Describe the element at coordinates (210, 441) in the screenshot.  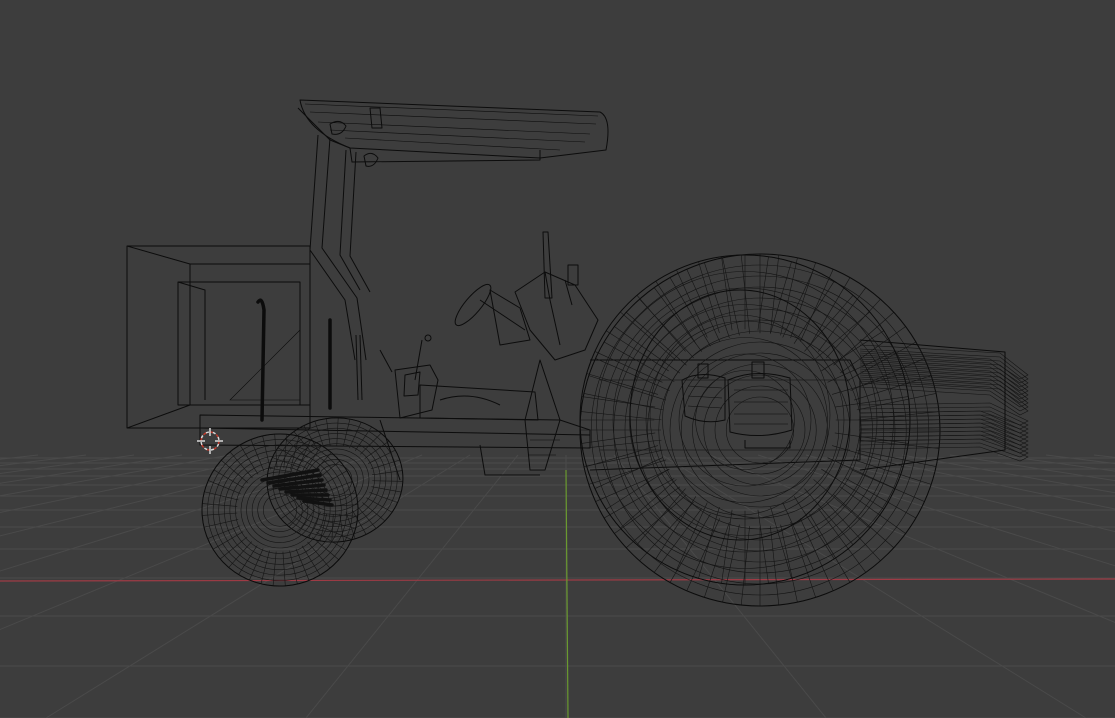
I see `3d-cursor-icon` at that location.